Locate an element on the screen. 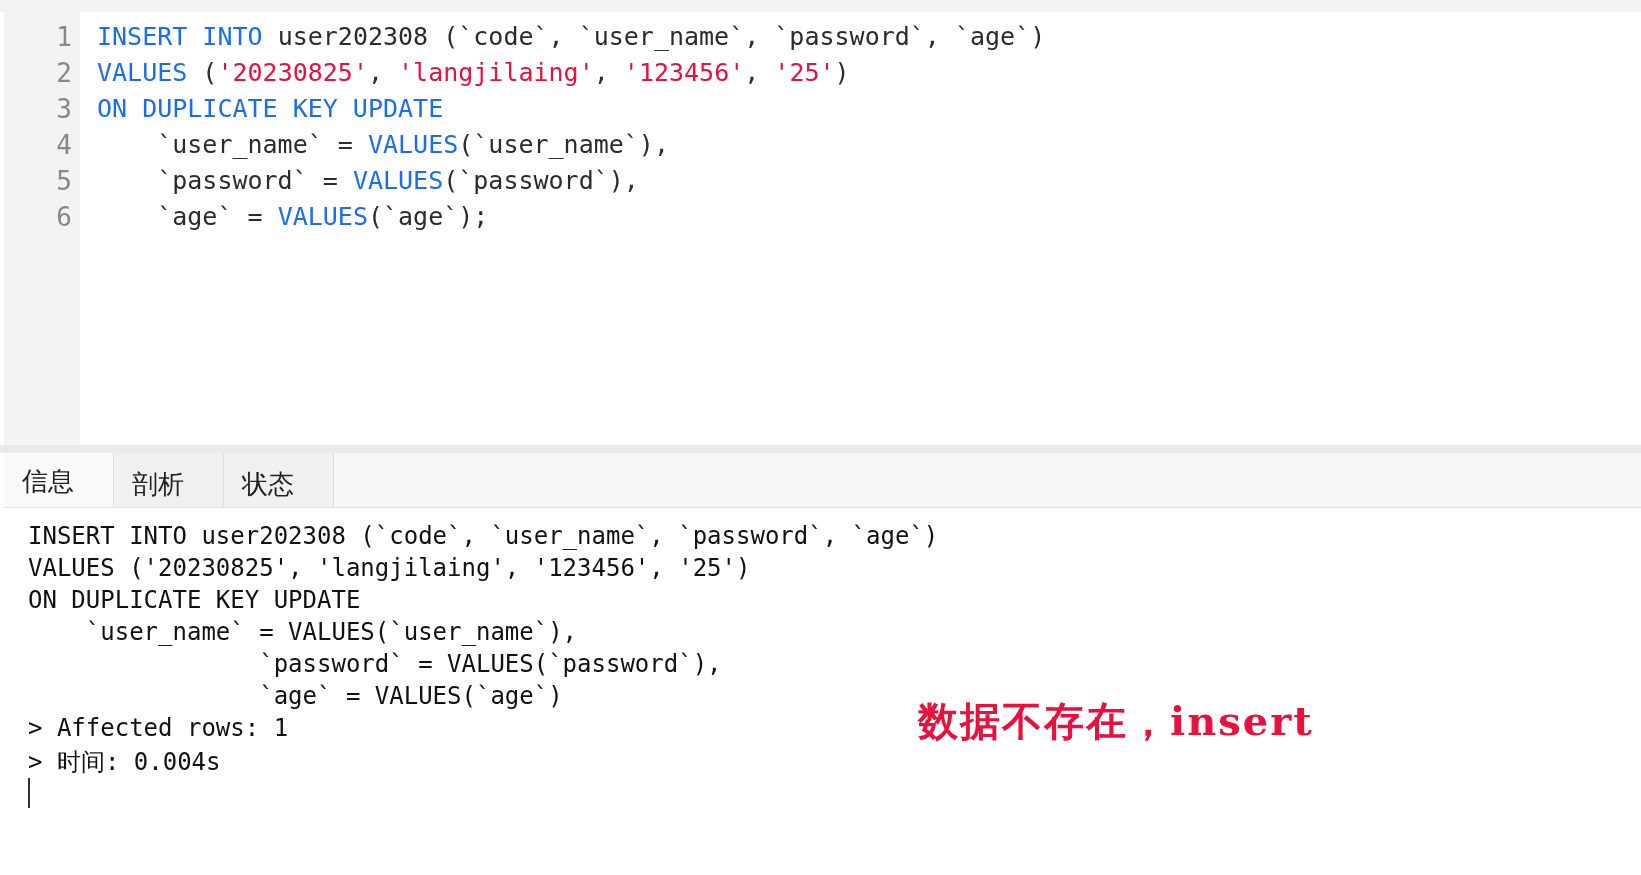 The width and height of the screenshot is (1641, 875). output-line: > 时间: 0.004s is located at coordinates (124, 762).